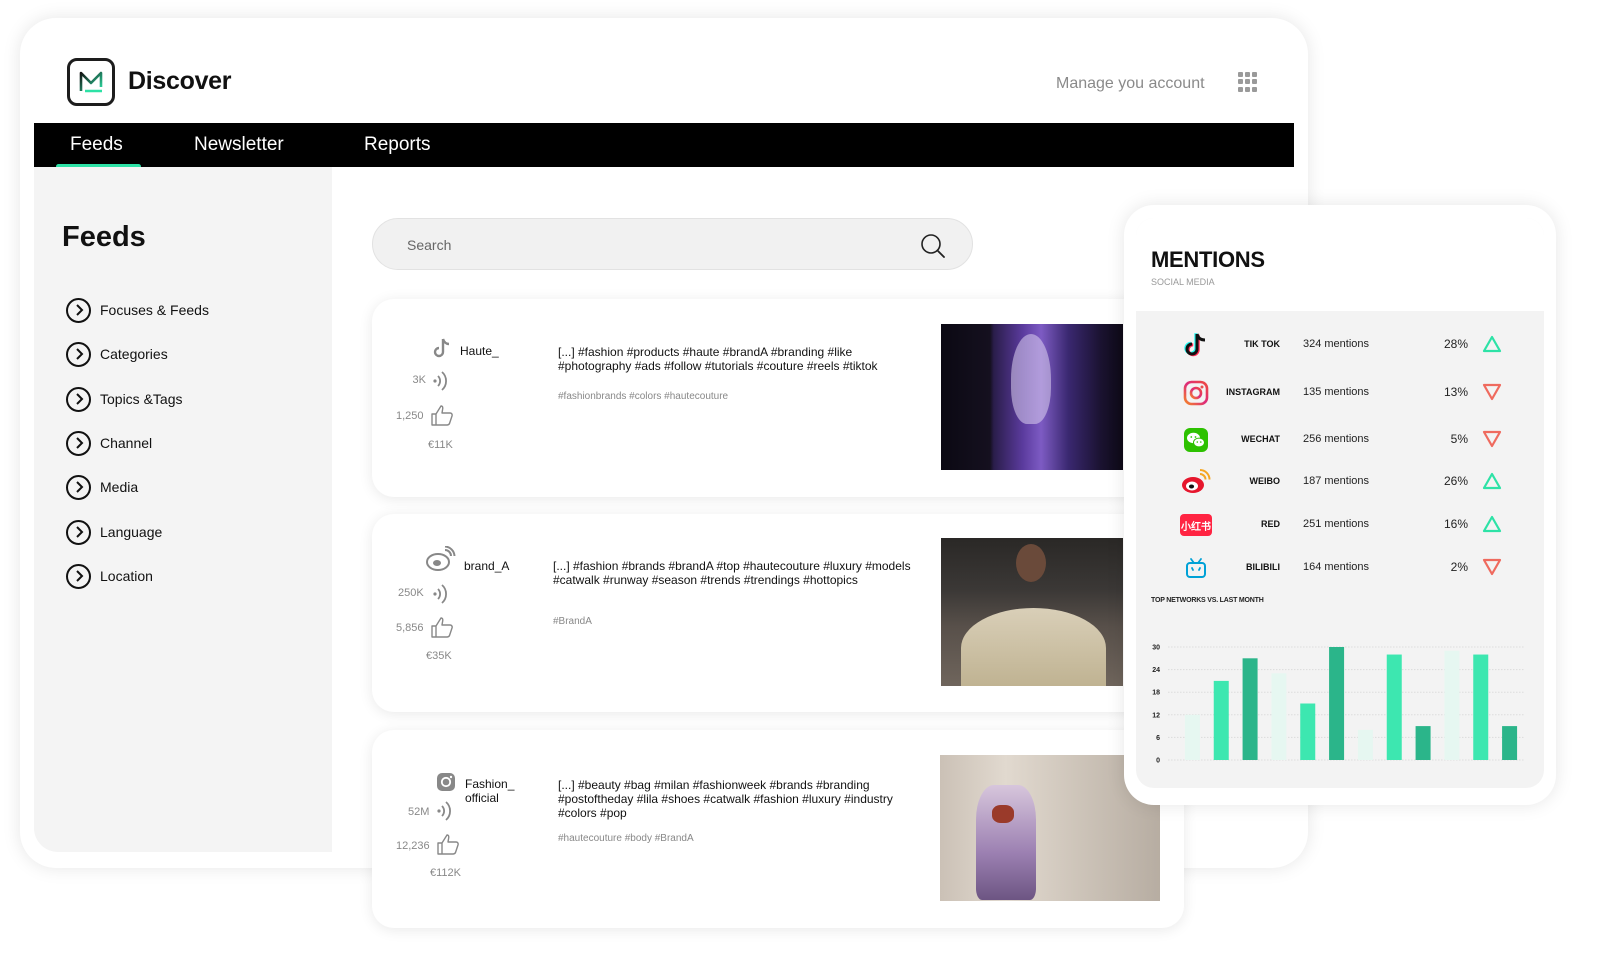 This screenshot has height=959, width=1597. Describe the element at coordinates (1260, 439) in the screenshot. I see `network-name: WECHAT` at that location.